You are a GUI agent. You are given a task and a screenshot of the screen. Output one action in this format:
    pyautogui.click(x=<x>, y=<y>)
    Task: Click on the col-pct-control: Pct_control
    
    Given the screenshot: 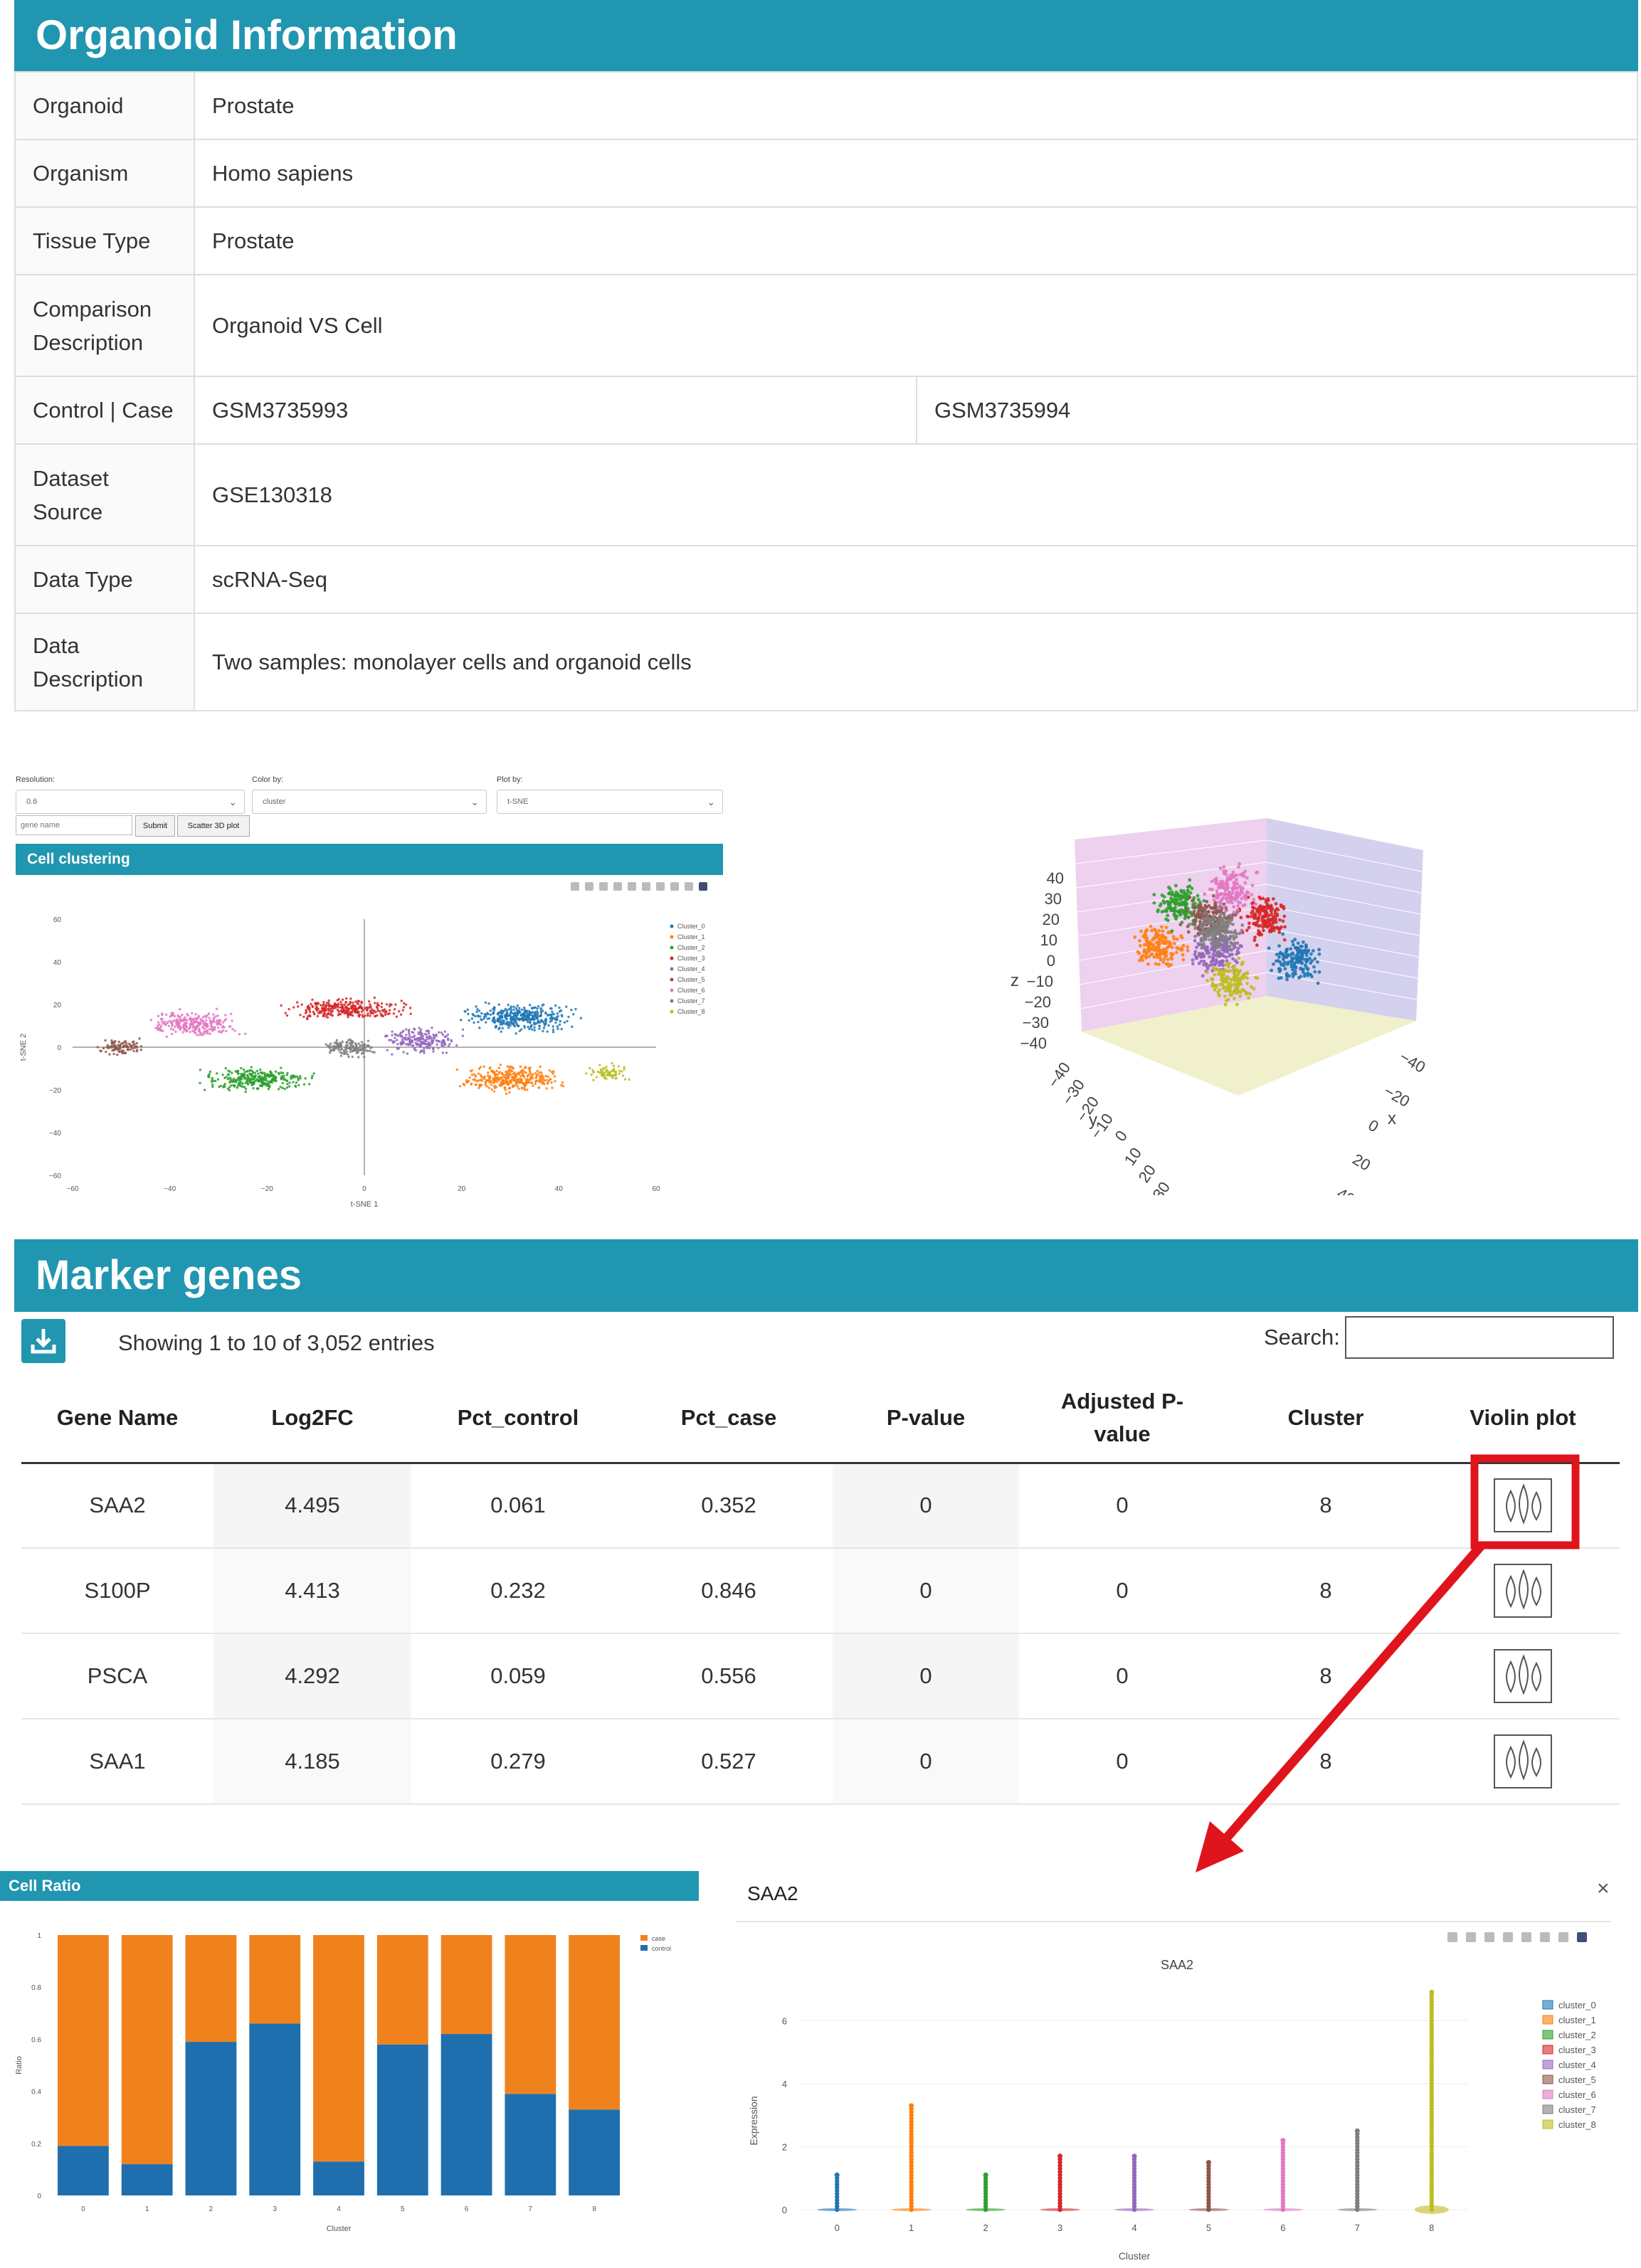 What is the action you would take?
    pyautogui.click(x=518, y=1419)
    